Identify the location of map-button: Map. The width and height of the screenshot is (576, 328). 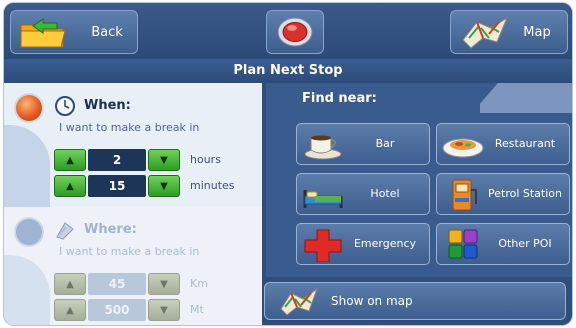
(509, 32).